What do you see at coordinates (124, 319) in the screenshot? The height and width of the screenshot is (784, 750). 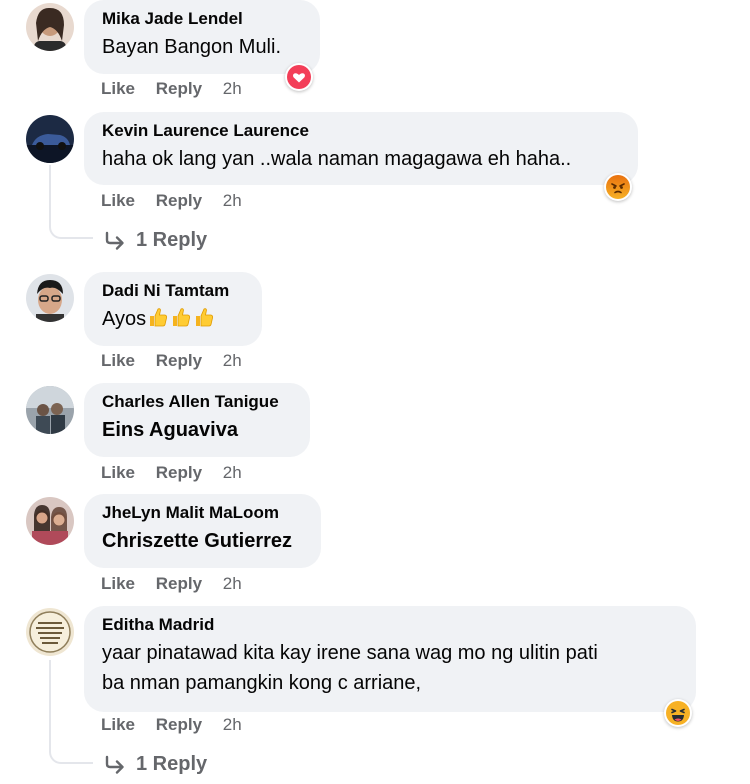 I see `comment-text-content: Ayos` at bounding box center [124, 319].